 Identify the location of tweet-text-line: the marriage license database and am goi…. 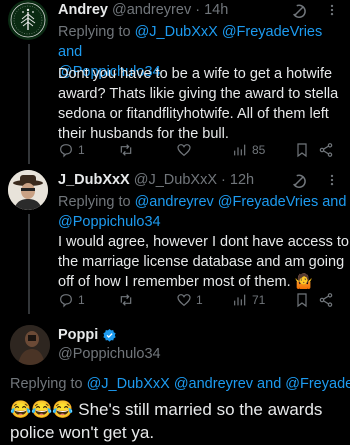
(201, 262).